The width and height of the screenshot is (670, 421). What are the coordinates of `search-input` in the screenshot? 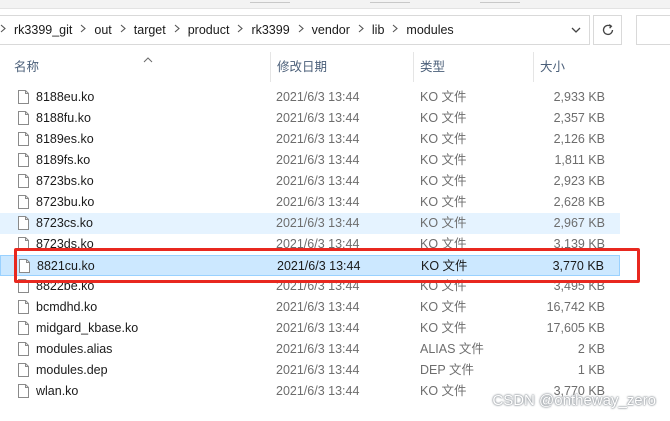 It's located at (653, 30).